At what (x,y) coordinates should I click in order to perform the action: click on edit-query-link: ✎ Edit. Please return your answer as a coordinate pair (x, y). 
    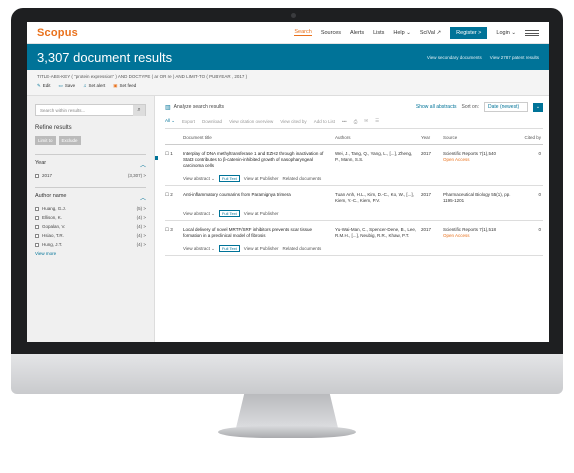
    Looking at the image, I should click on (44, 86).